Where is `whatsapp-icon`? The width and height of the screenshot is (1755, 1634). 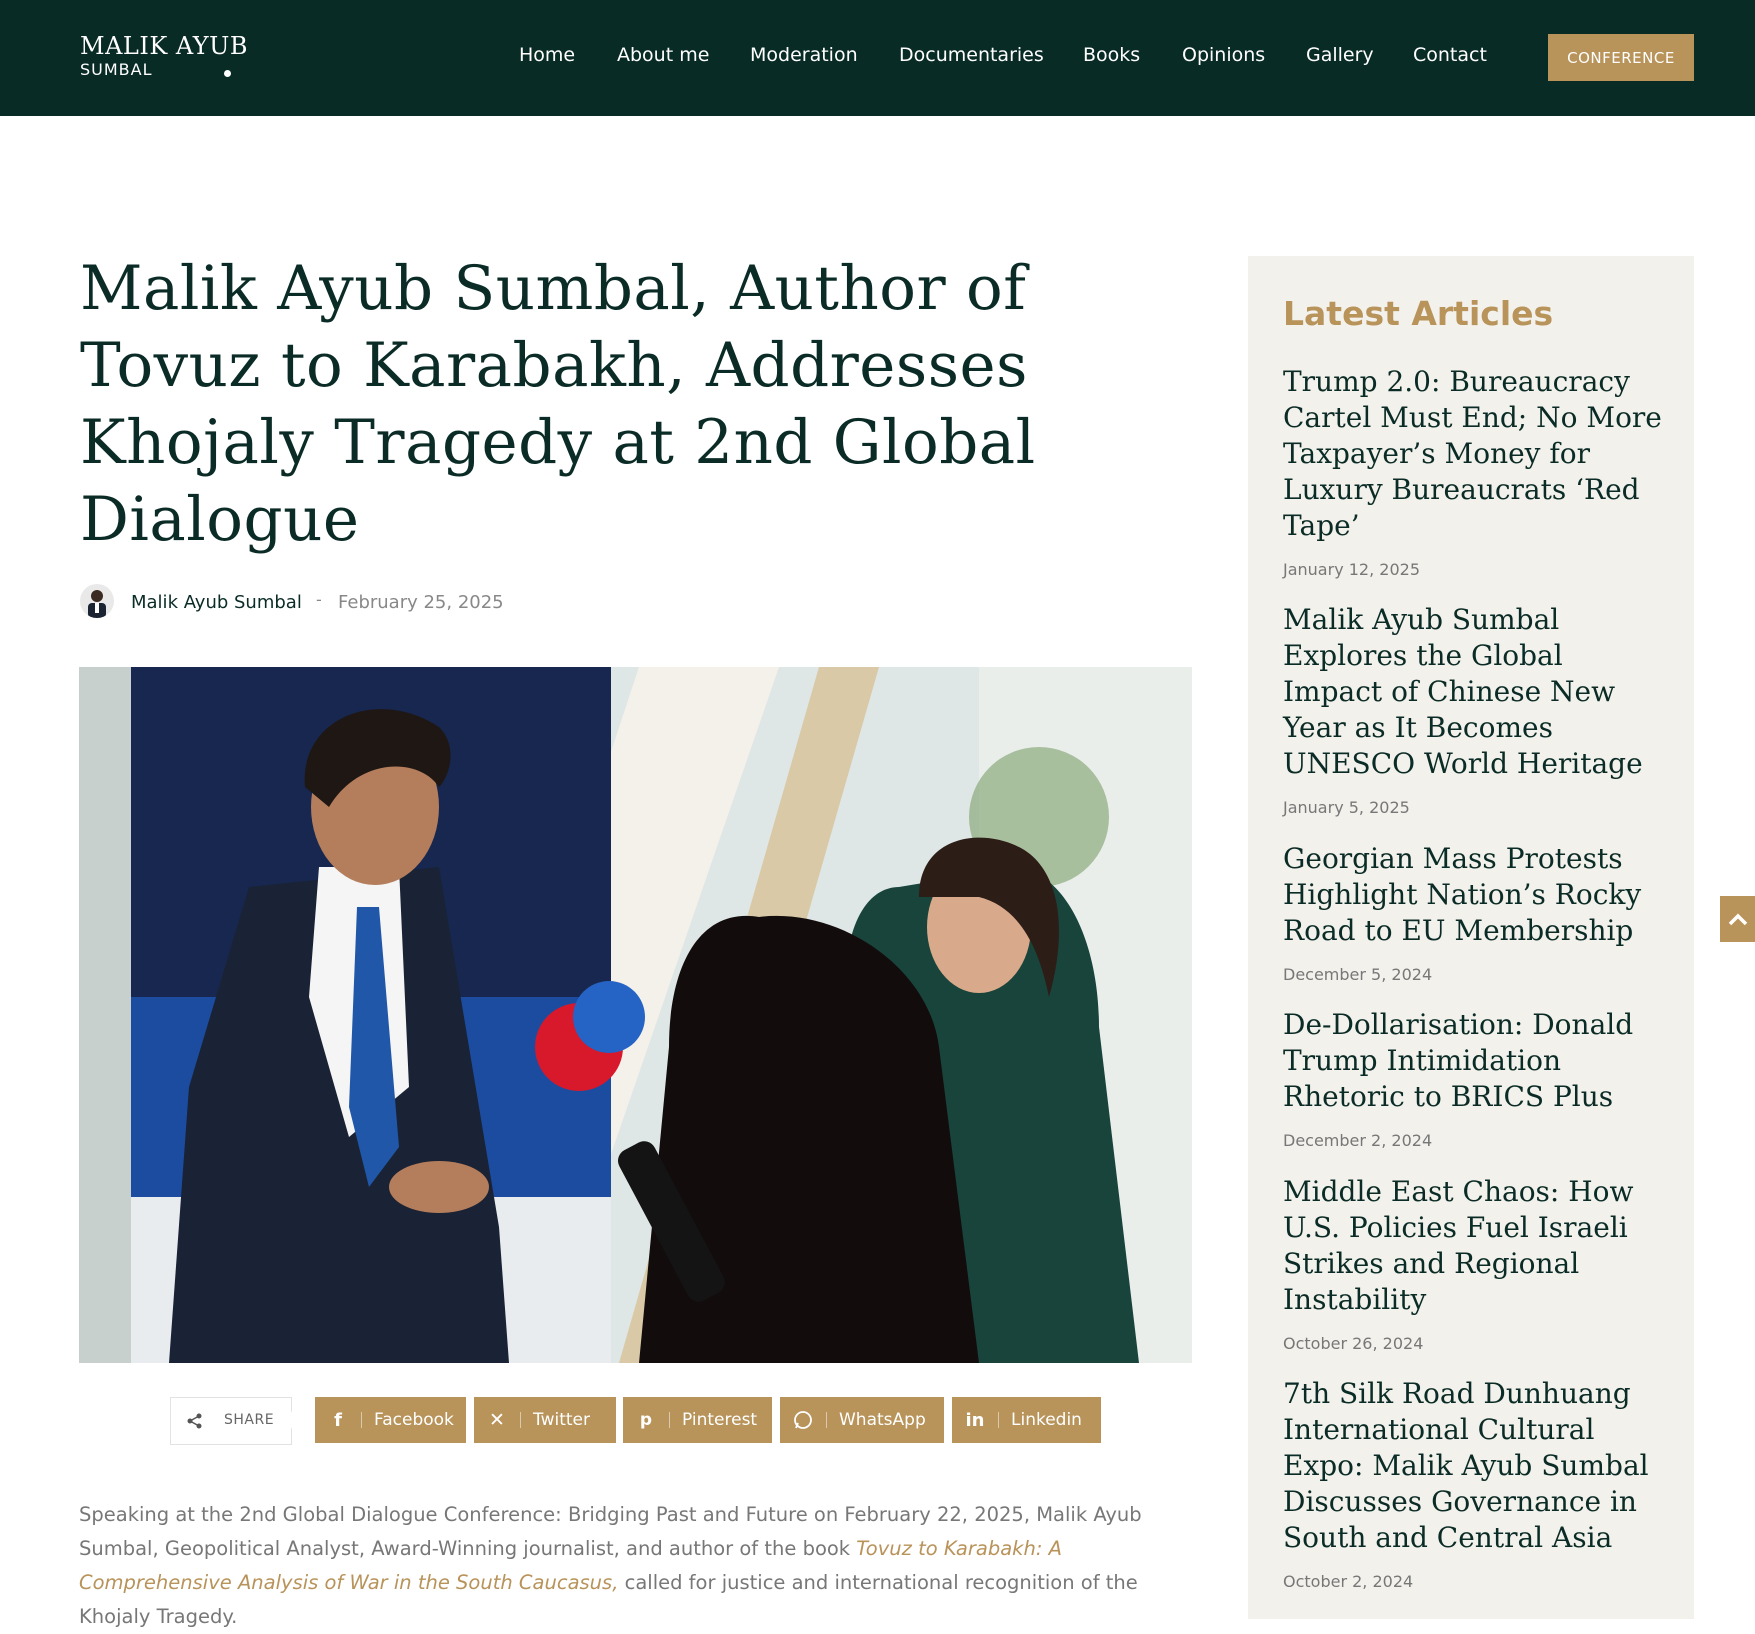 whatsapp-icon is located at coordinates (803, 1420).